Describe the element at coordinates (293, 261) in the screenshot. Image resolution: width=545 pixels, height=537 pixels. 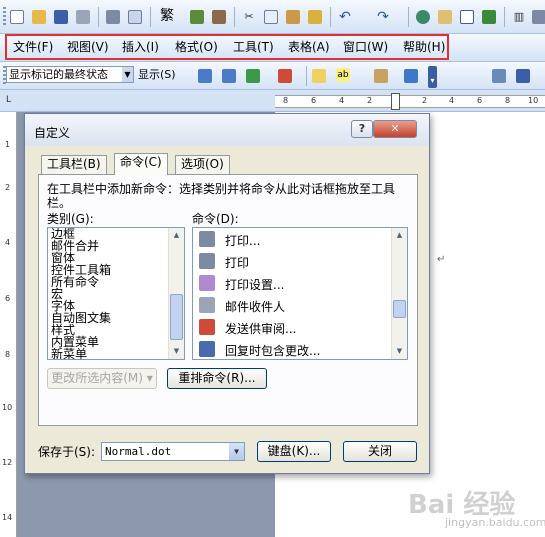
I see `list-item: 打印` at that location.